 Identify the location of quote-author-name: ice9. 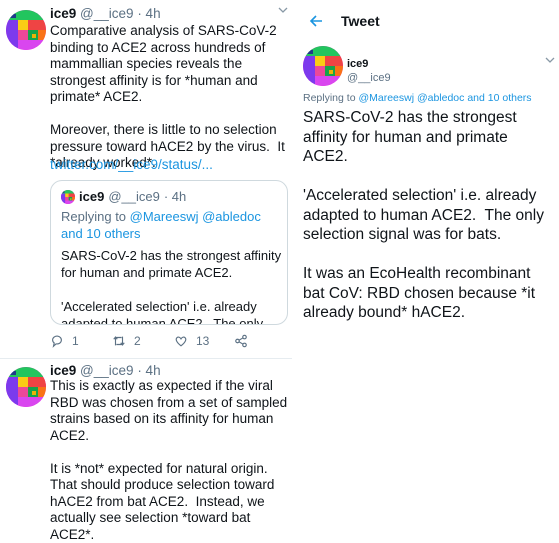
(92, 196).